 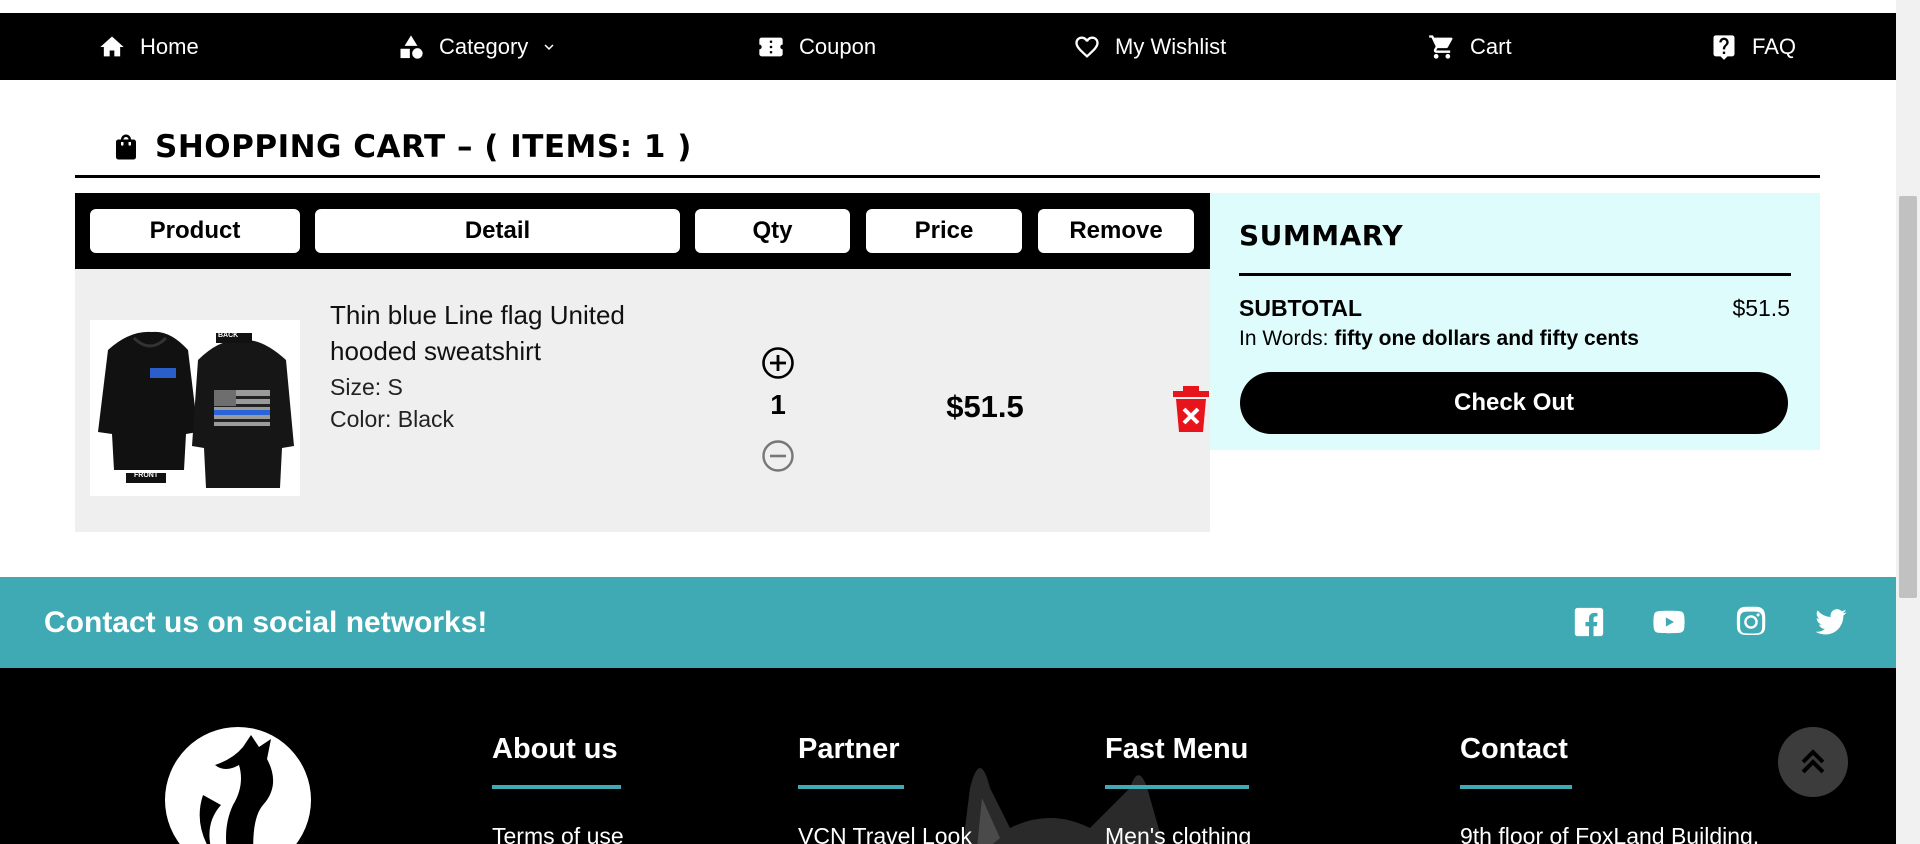 What do you see at coordinates (1321, 235) in the screenshot?
I see `summary-title: SUMMARY` at bounding box center [1321, 235].